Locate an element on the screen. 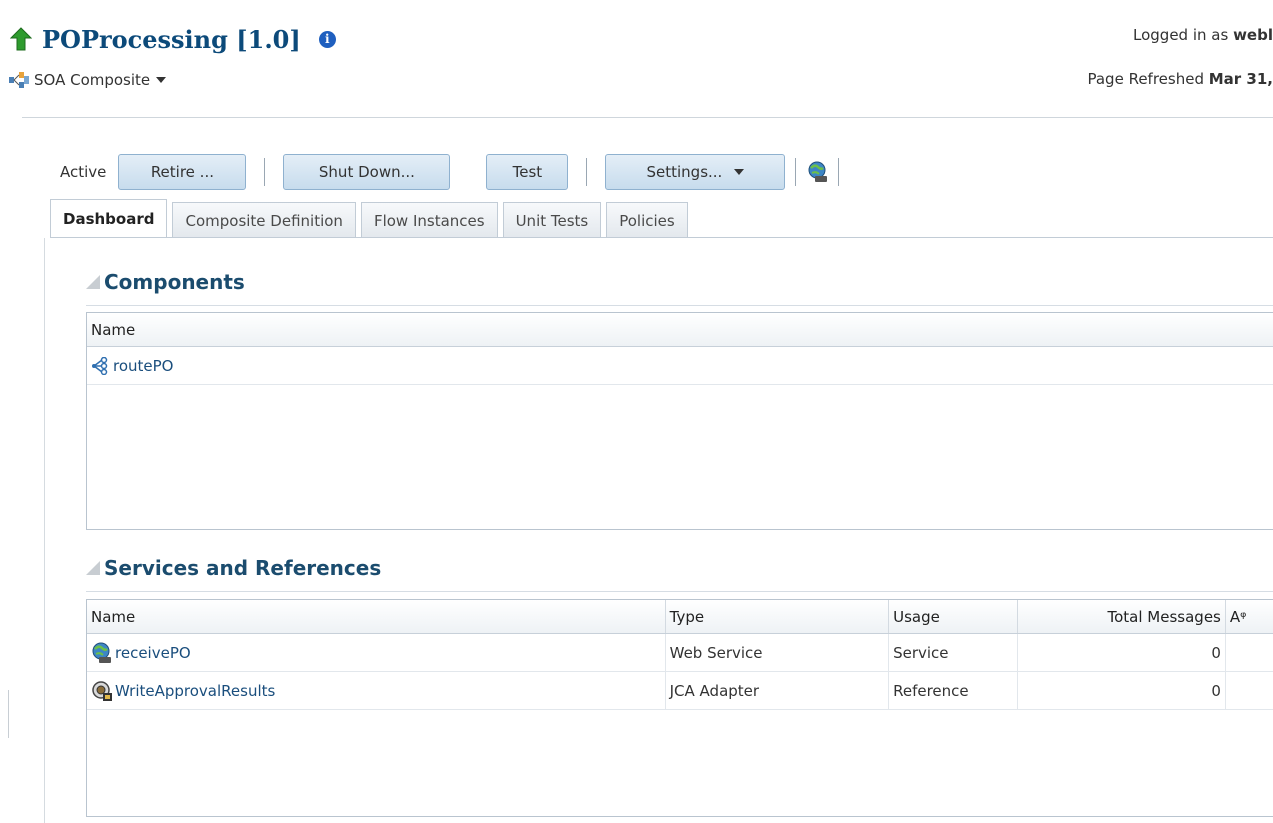 The height and width of the screenshot is (823, 1273). component-link: routePO is located at coordinates (143, 366).